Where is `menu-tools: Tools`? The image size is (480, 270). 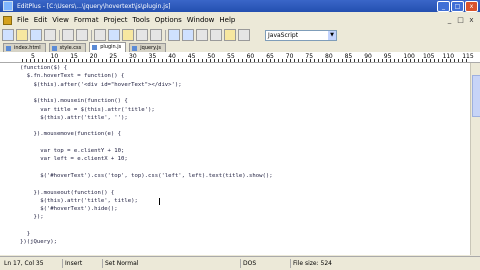
menu-tools: Tools is located at coordinates (141, 20).